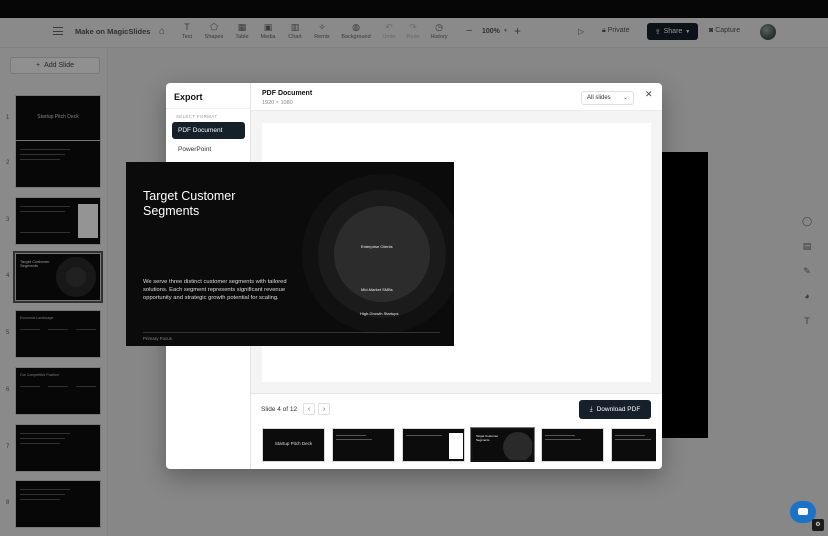 This screenshot has width=828, height=536. I want to click on ring-label-midmarket: Mid-Market SMBs, so click(377, 289).